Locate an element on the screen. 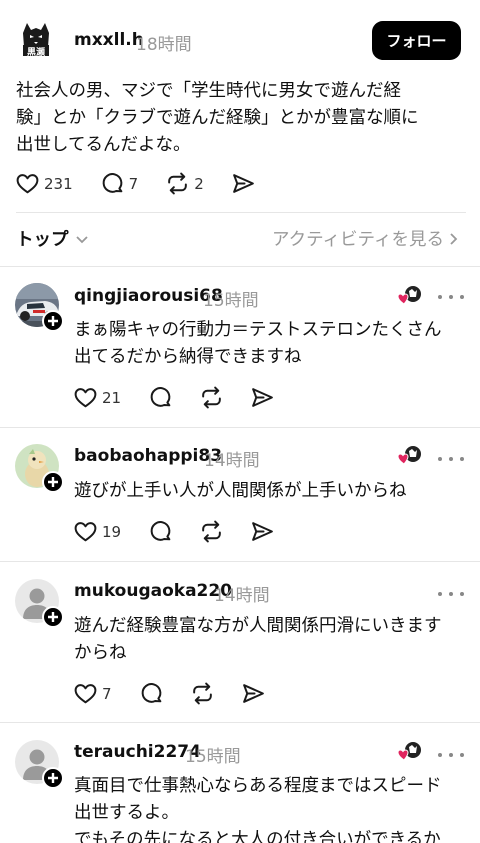 Image resolution: width=480 pixels, height=843 pixels. post-username: mxxll.h is located at coordinates (109, 40).